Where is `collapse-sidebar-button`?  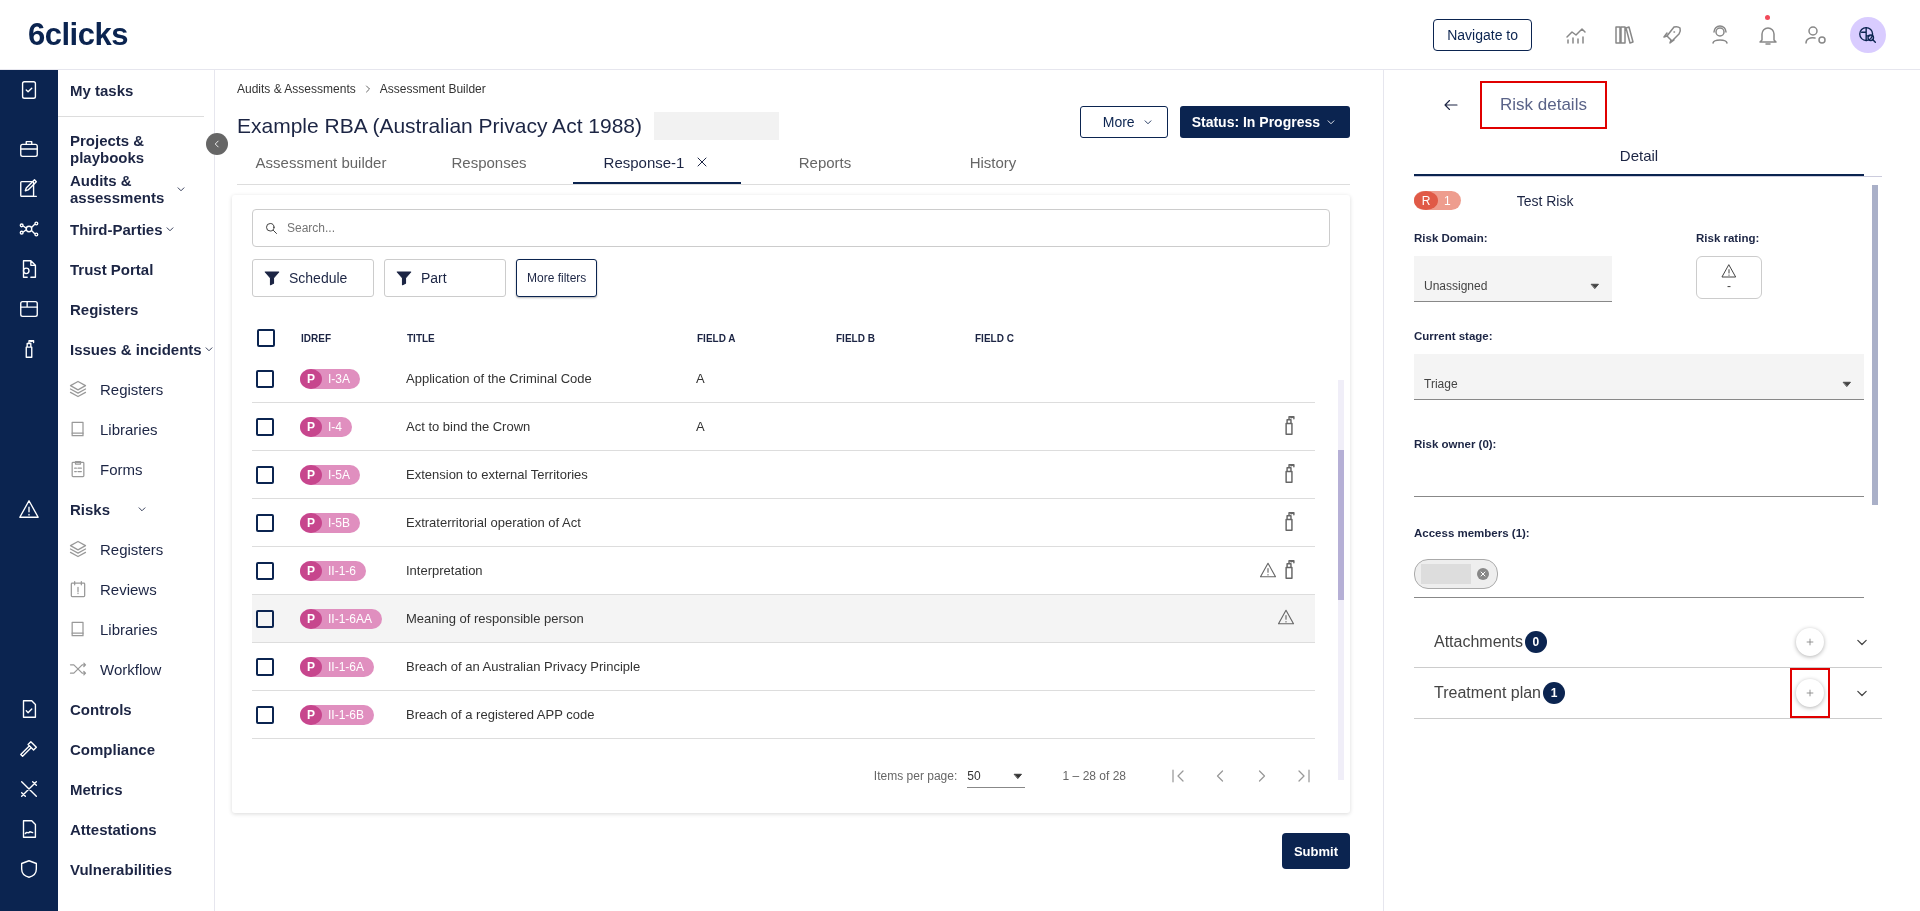
collapse-sidebar-button is located at coordinates (217, 144).